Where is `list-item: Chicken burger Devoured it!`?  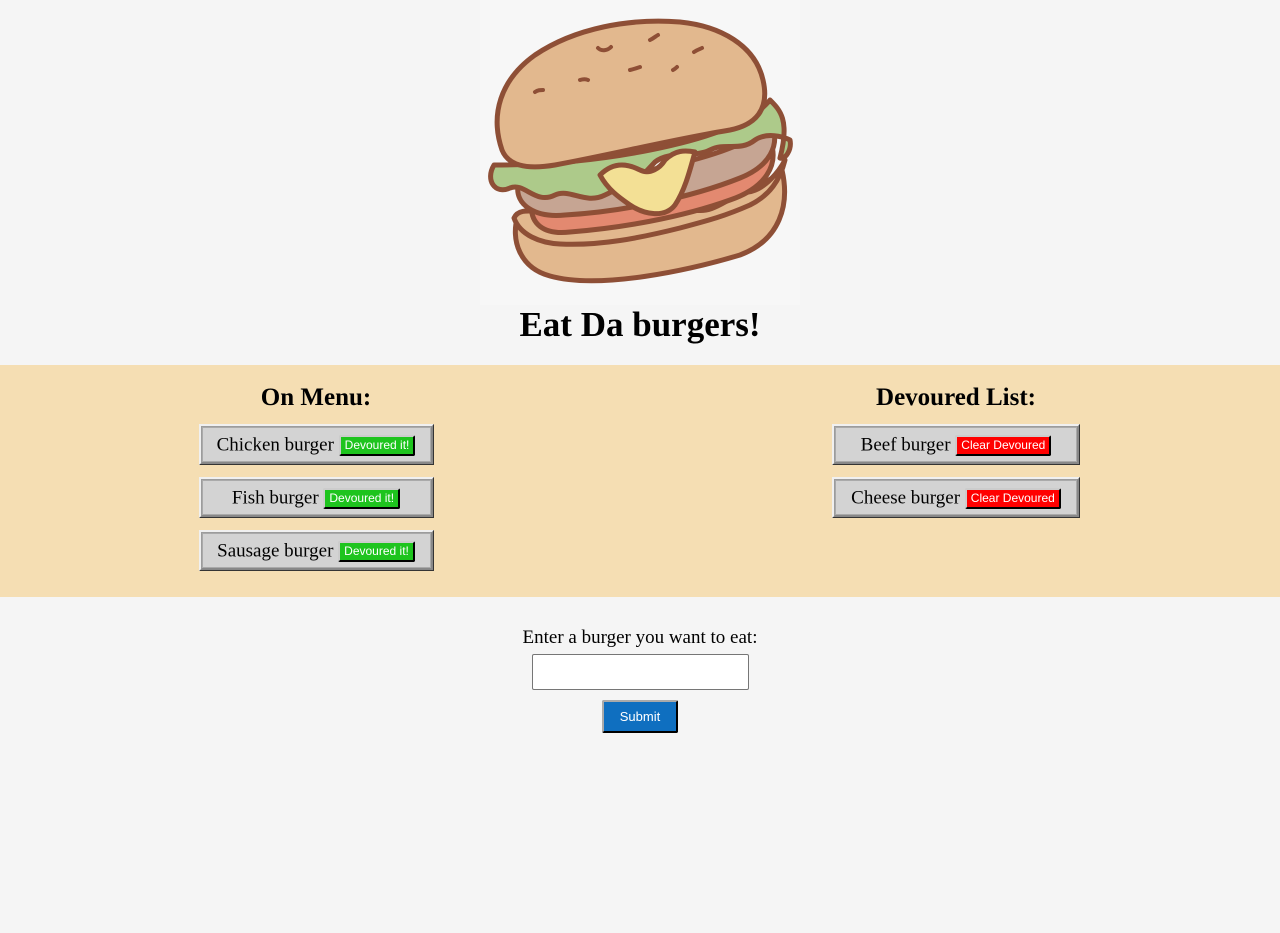 list-item: Chicken burger Devoured it! is located at coordinates (316, 444).